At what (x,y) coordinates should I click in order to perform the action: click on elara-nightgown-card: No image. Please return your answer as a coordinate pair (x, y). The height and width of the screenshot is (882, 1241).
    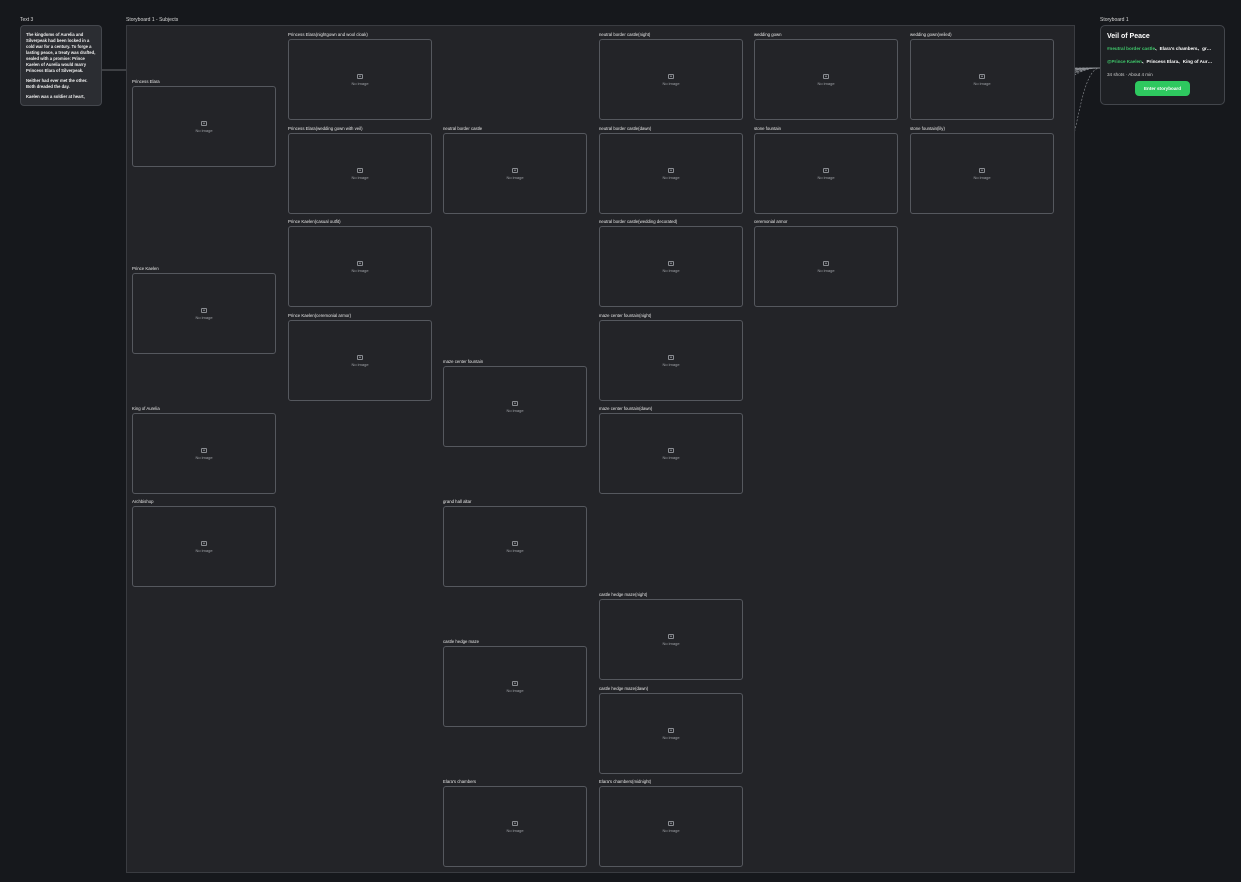
    Looking at the image, I should click on (360, 79).